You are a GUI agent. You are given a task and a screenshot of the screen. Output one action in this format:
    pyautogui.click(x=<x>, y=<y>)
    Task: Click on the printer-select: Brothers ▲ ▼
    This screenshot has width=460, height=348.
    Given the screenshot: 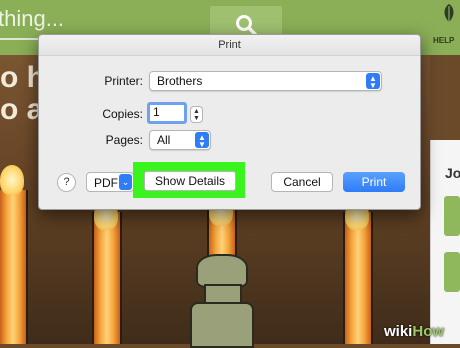 What is the action you would take?
    pyautogui.click(x=265, y=81)
    